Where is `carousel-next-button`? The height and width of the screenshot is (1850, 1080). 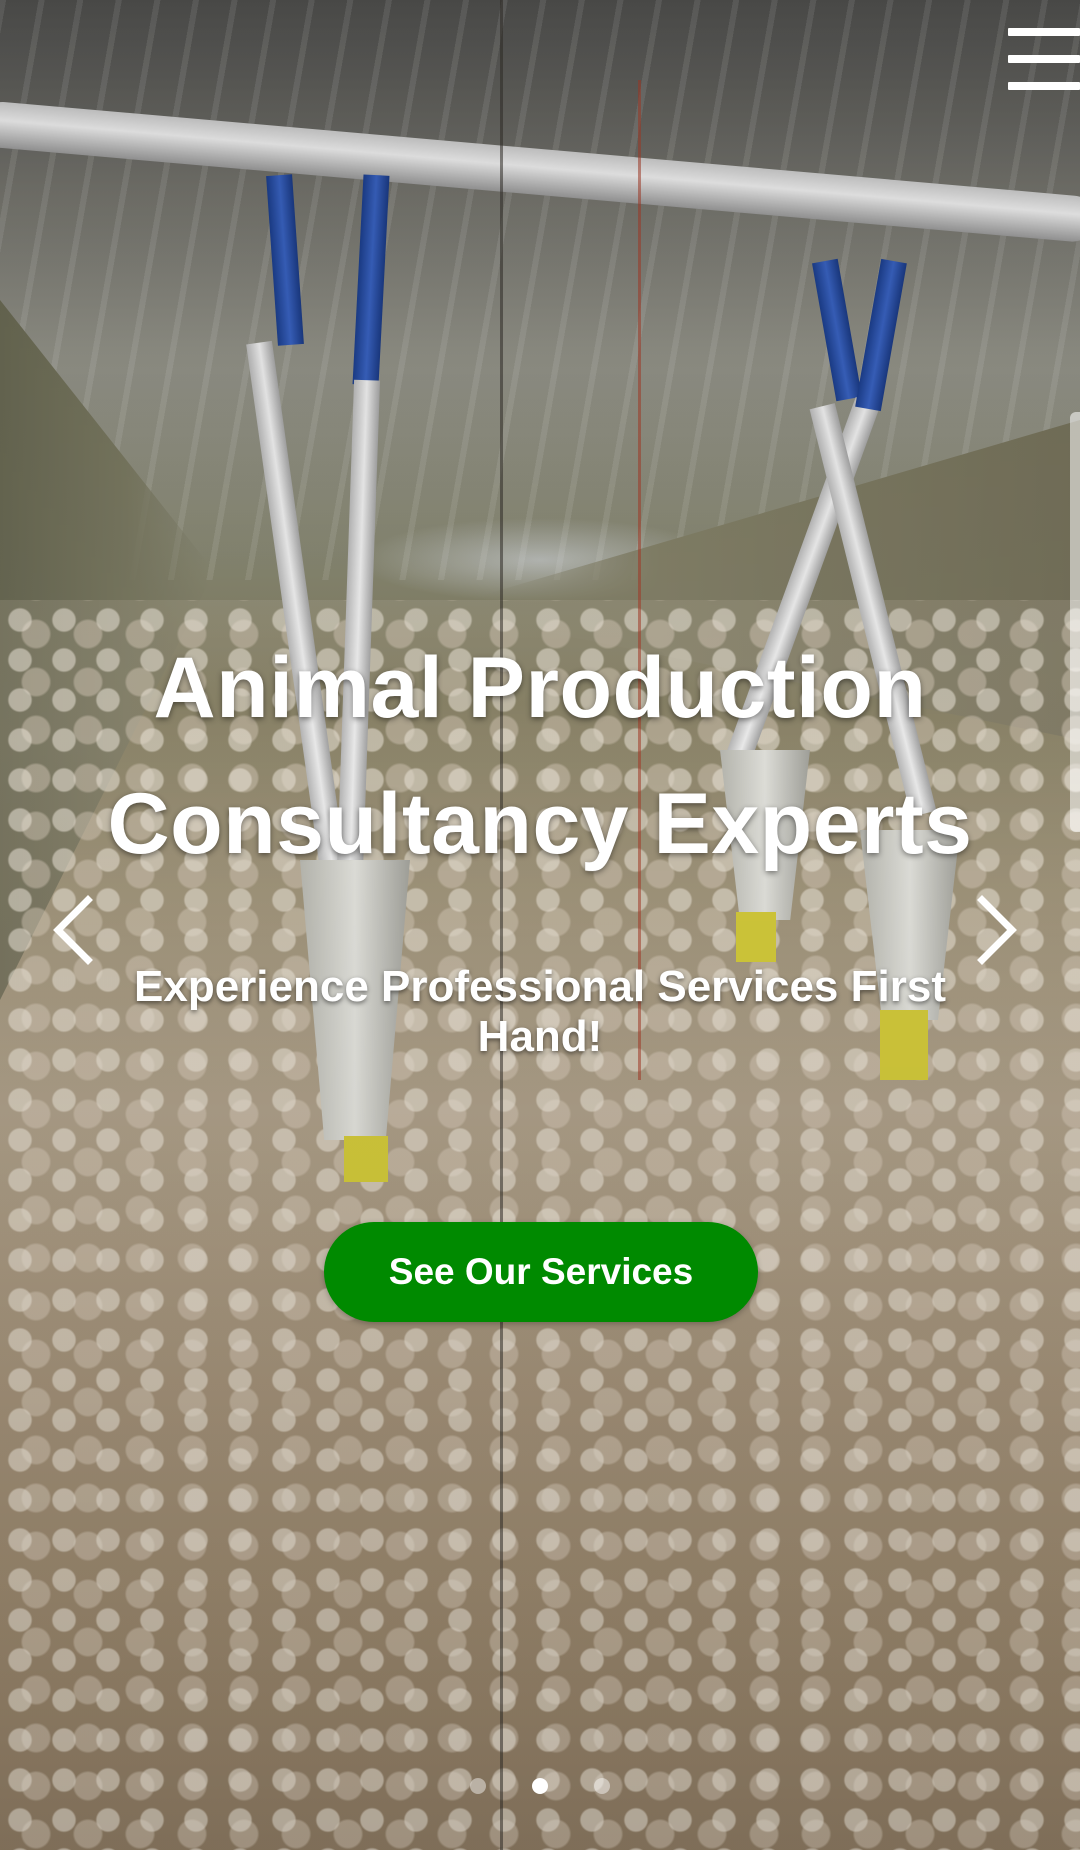 carousel-next-button is located at coordinates (996, 930).